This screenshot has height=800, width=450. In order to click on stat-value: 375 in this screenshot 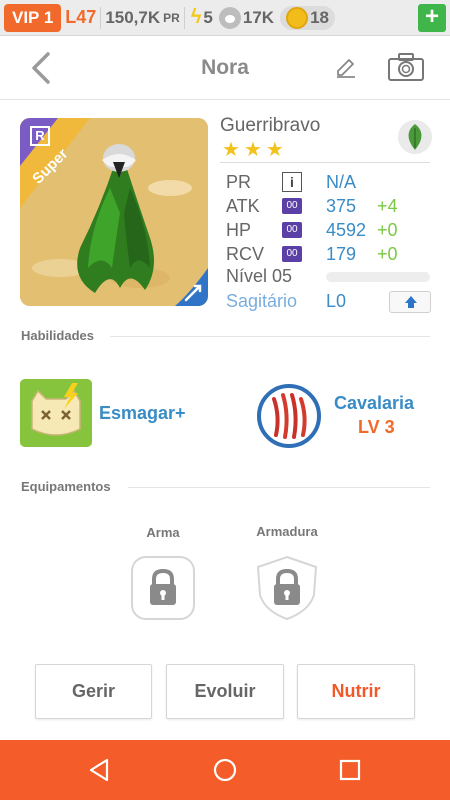, I will do `click(341, 205)`.